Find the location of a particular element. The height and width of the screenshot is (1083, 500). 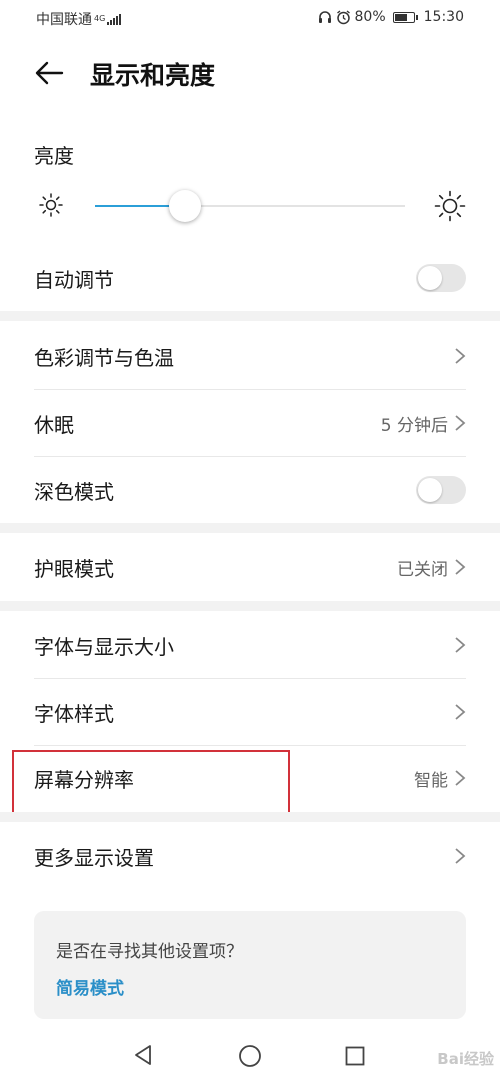

more-display-label: 更多显示设置 is located at coordinates (94, 857).